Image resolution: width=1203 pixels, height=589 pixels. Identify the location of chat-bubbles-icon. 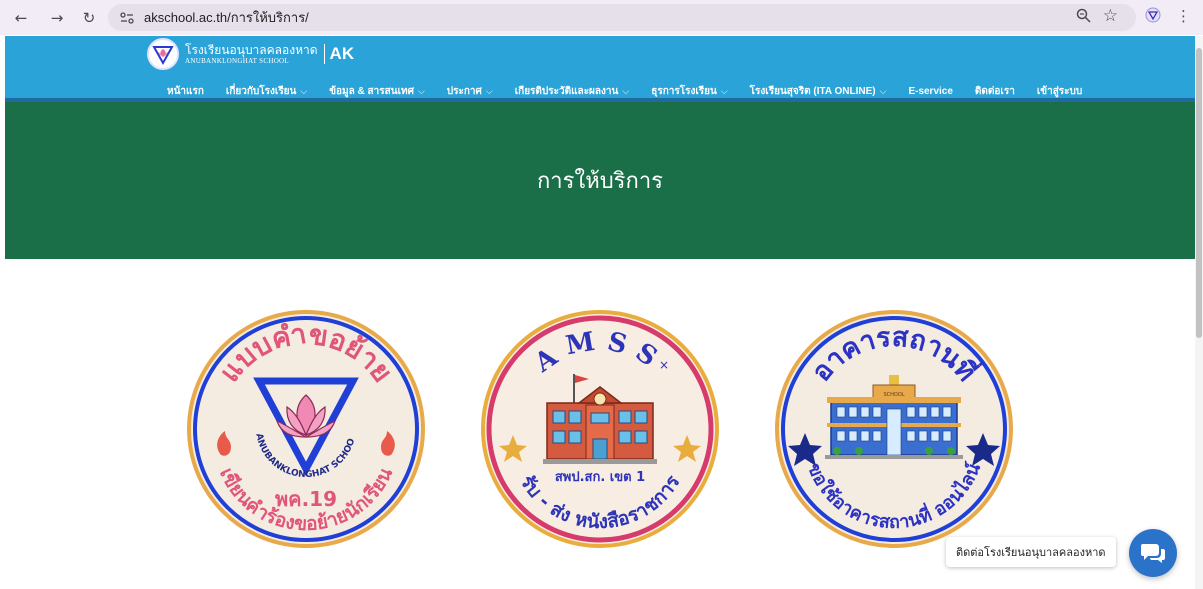
(1153, 553).